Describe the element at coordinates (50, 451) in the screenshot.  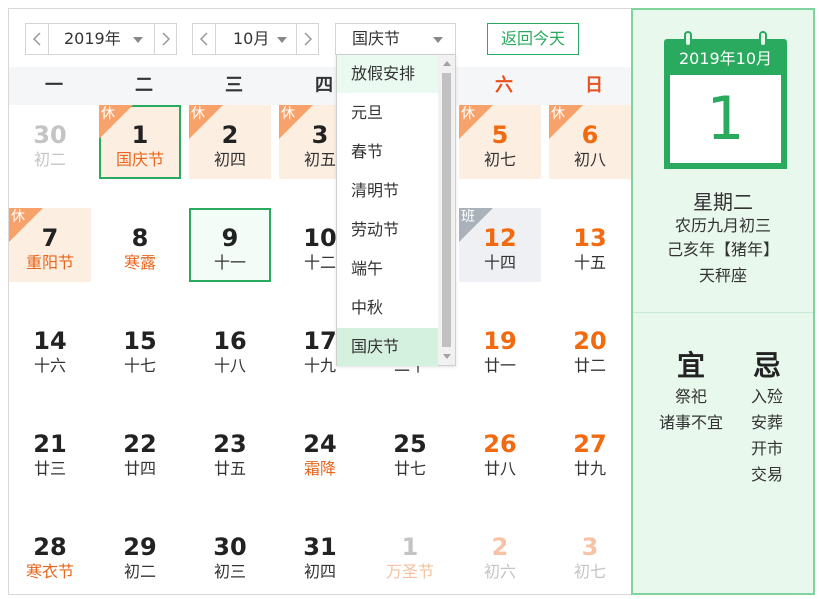
I see `day-cell: 21 廿三` at that location.